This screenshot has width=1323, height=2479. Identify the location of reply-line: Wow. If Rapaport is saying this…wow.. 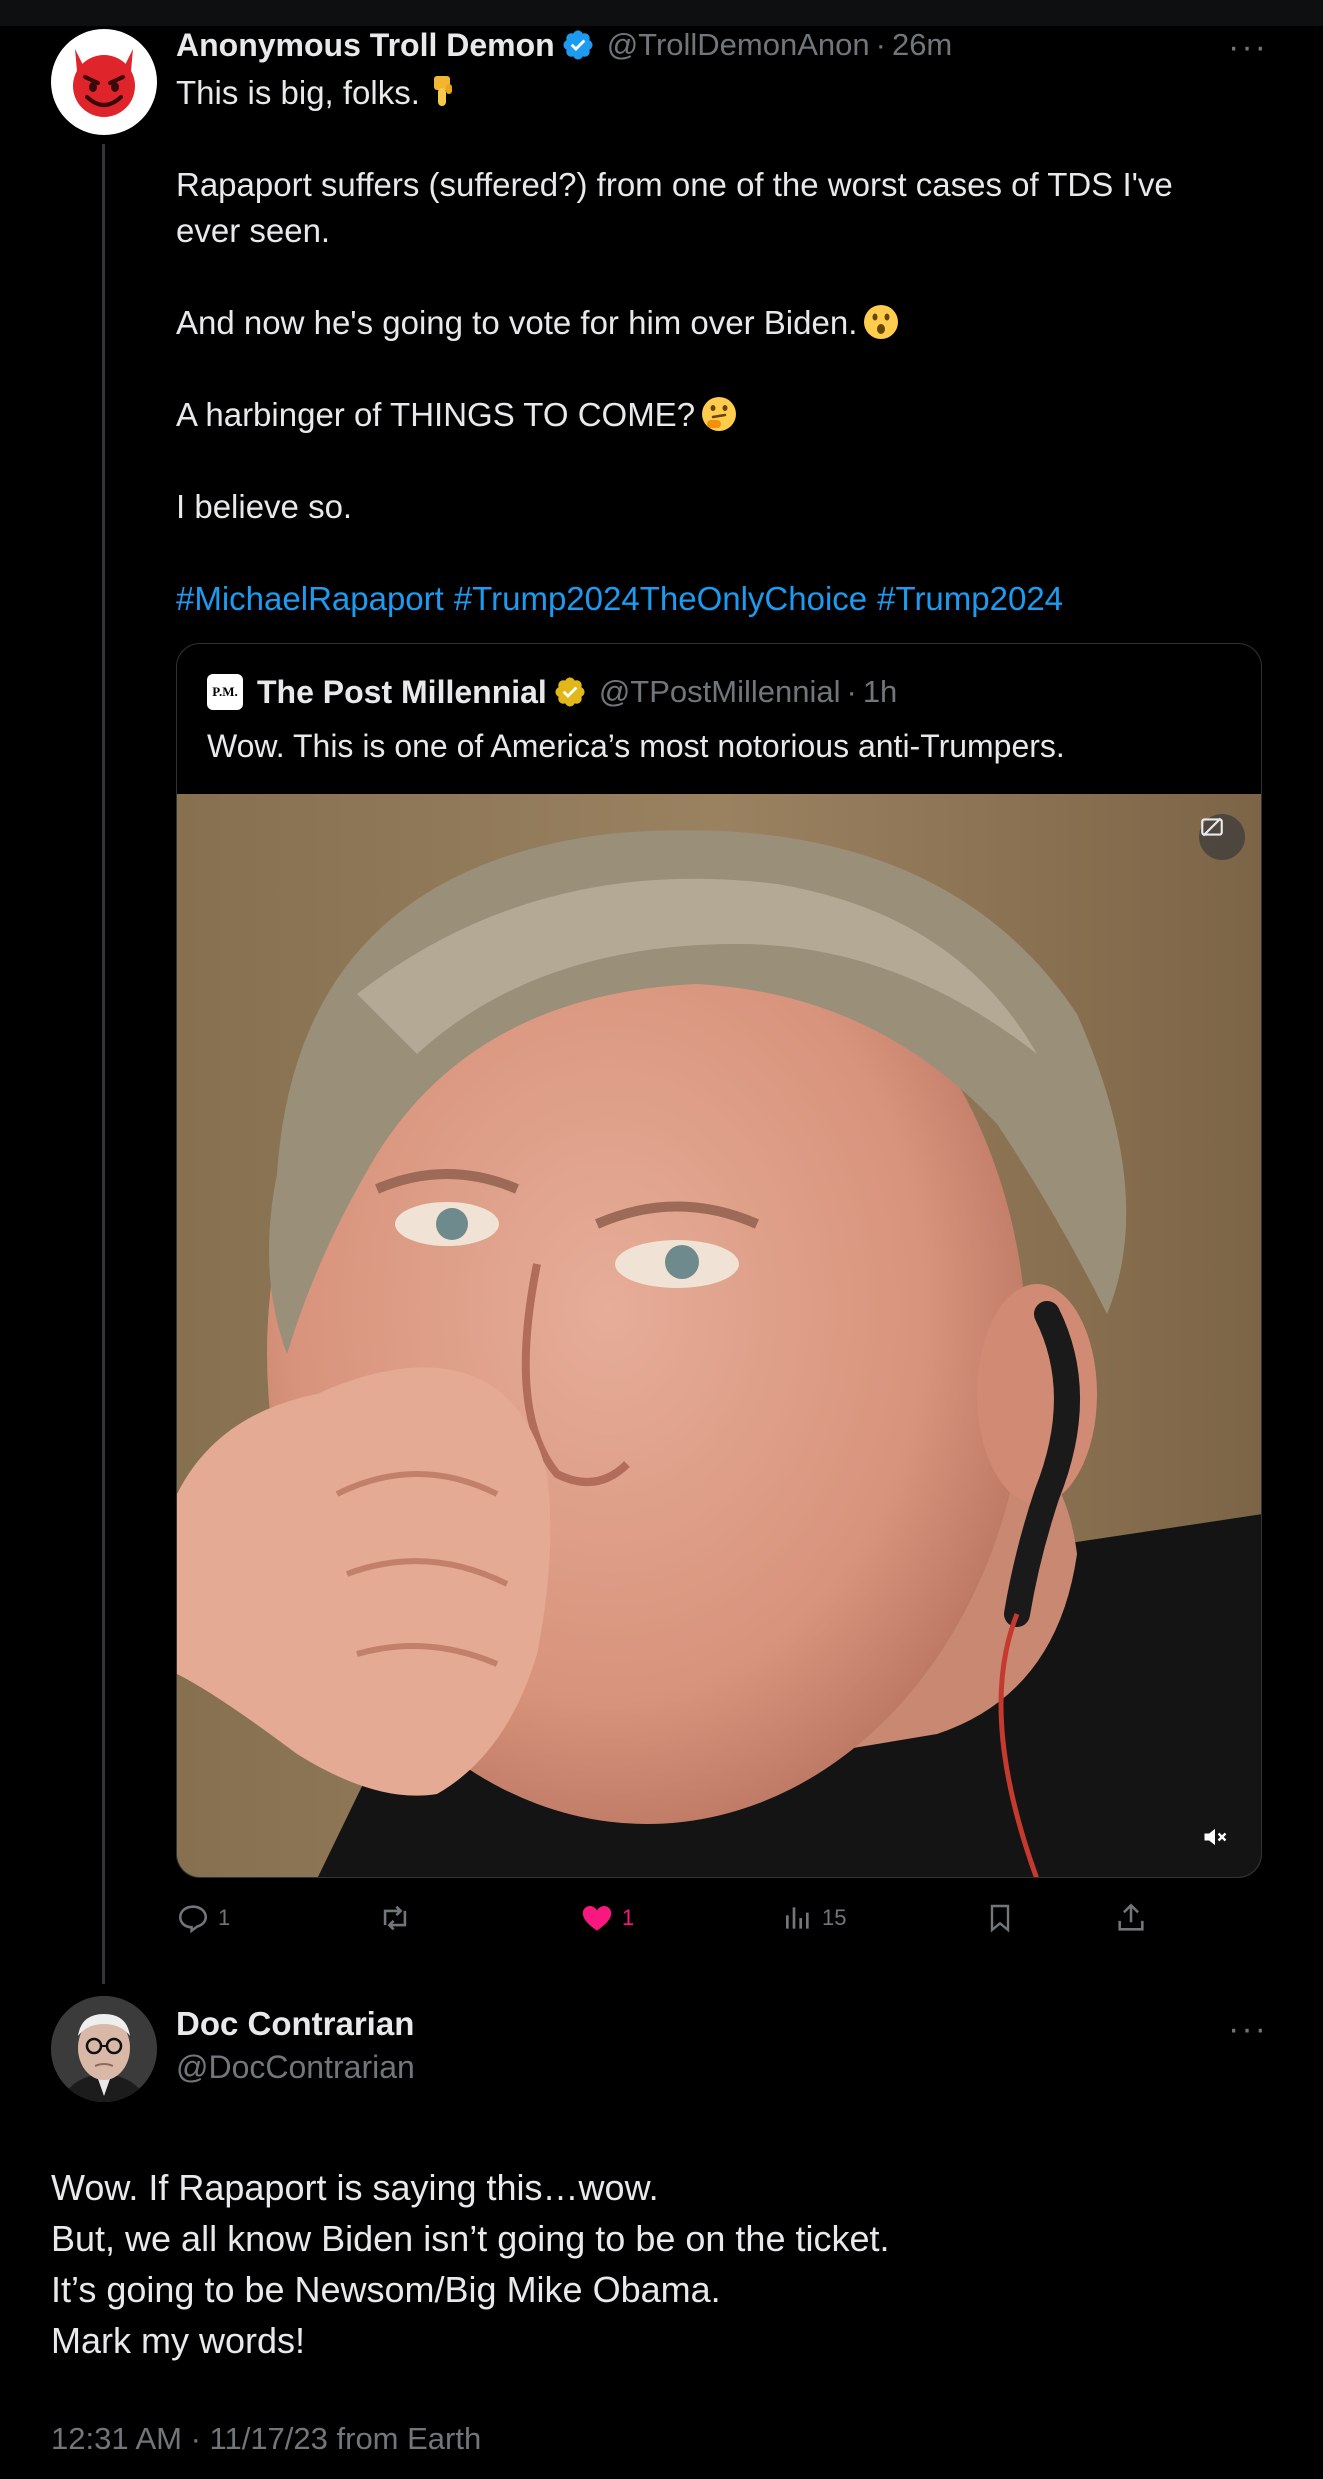
(355, 2187).